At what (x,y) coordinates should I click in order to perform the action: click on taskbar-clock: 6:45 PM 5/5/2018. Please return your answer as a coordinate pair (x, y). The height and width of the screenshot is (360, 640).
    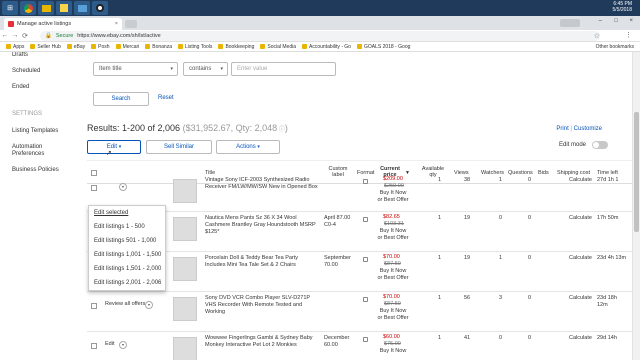
    Looking at the image, I should click on (622, 7).